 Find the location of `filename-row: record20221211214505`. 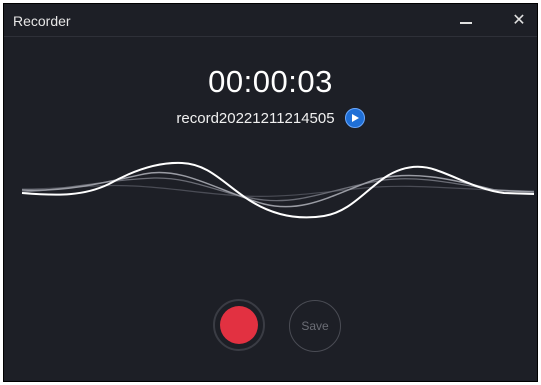

filename-row: record20221211214505 is located at coordinates (270, 119).